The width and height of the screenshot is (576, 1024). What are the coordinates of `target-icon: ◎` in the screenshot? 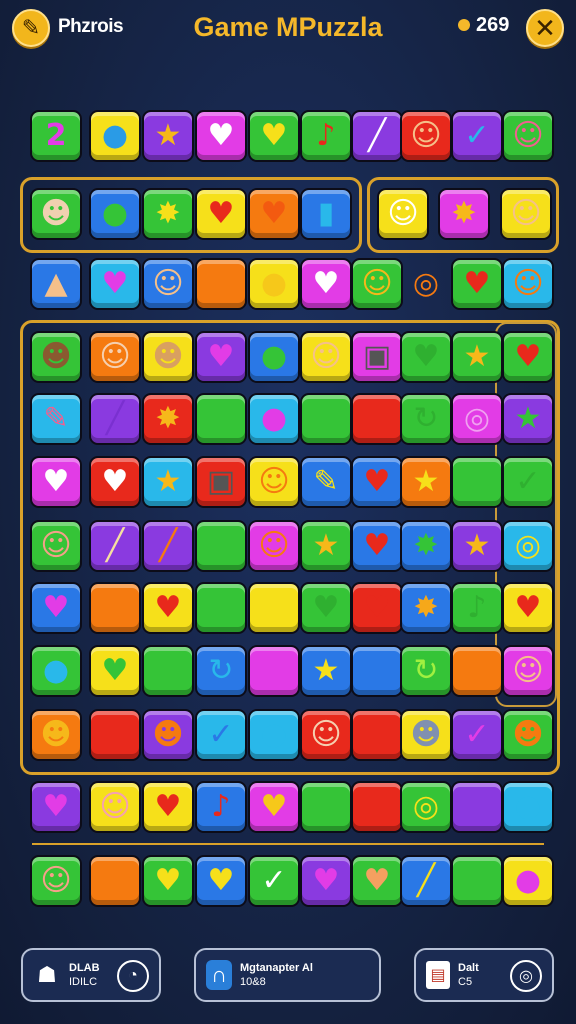 It's located at (526, 976).